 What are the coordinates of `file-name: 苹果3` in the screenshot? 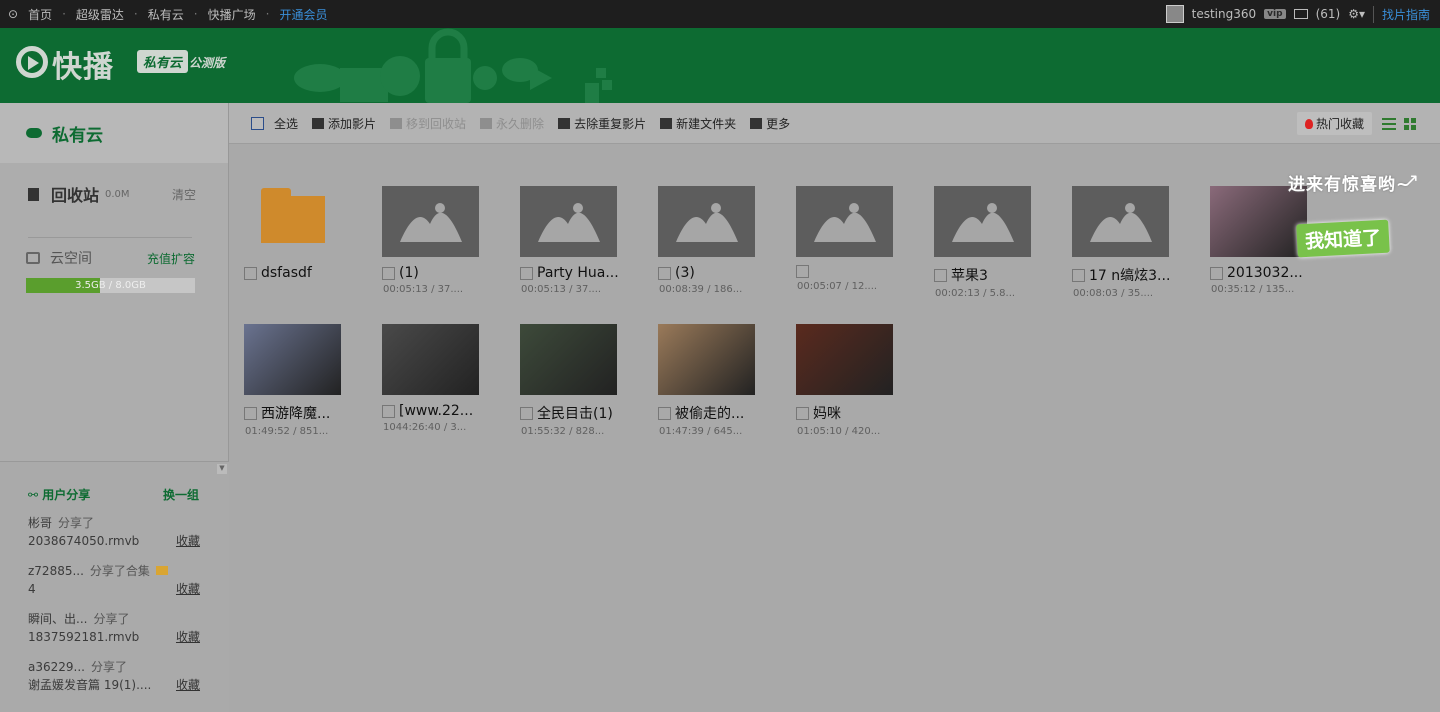 It's located at (969, 275).